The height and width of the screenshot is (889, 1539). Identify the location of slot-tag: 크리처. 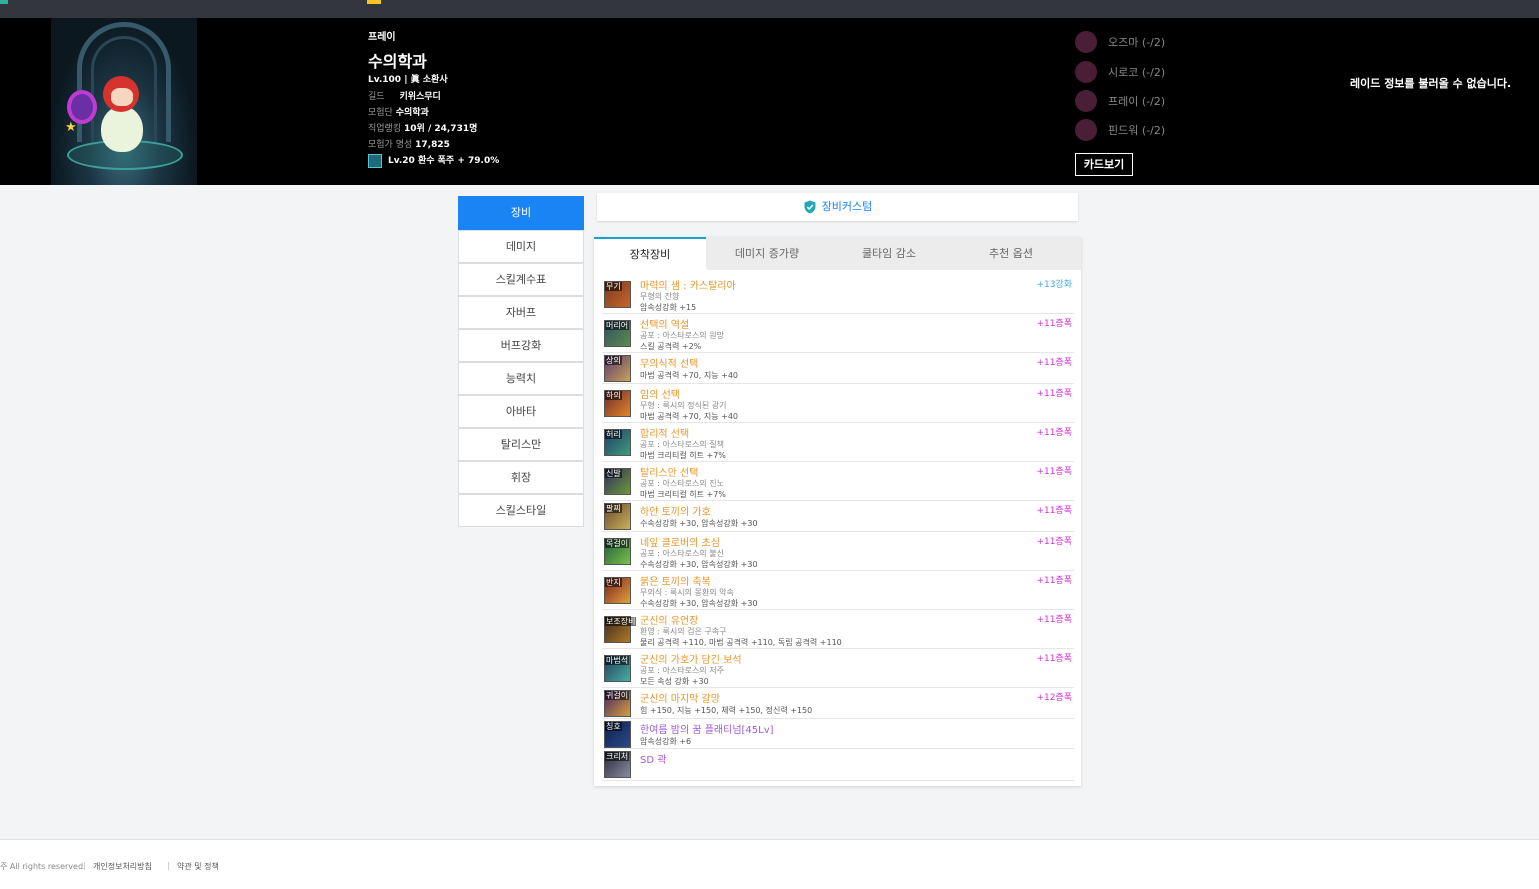
(617, 756).